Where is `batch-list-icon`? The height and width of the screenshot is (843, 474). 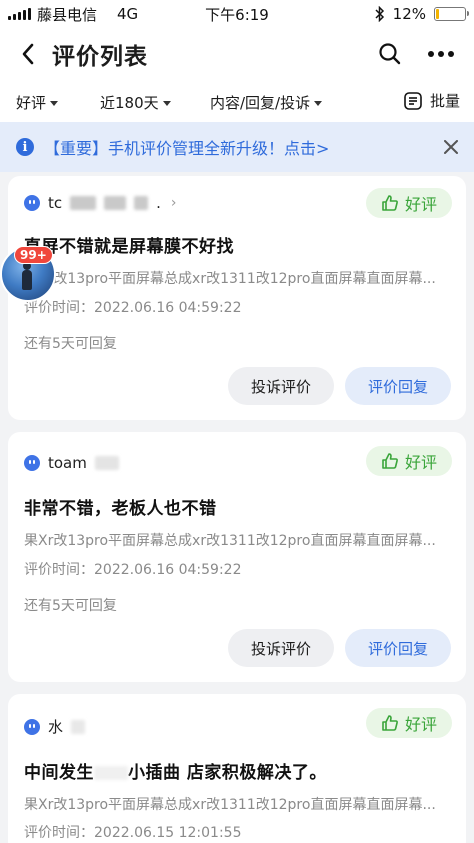 batch-list-icon is located at coordinates (413, 100).